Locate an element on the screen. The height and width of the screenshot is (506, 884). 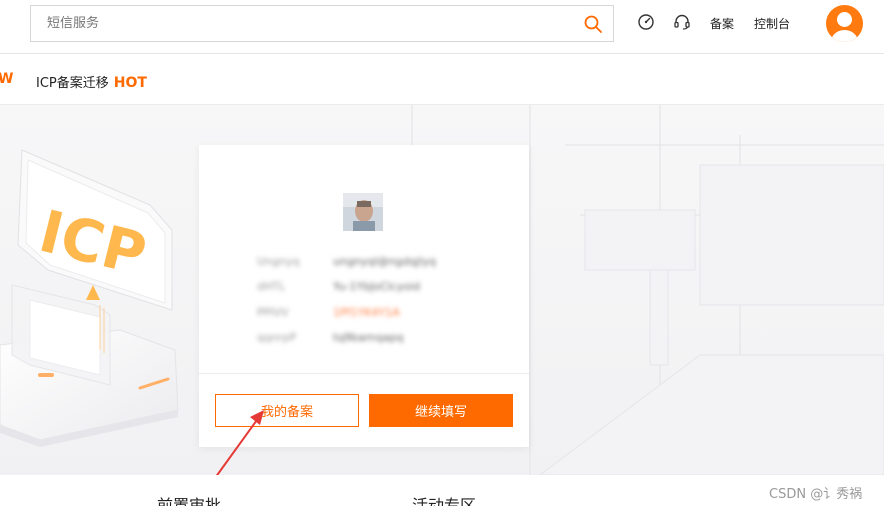
subnav-item-label: ICP备案迁移 is located at coordinates (72, 83).